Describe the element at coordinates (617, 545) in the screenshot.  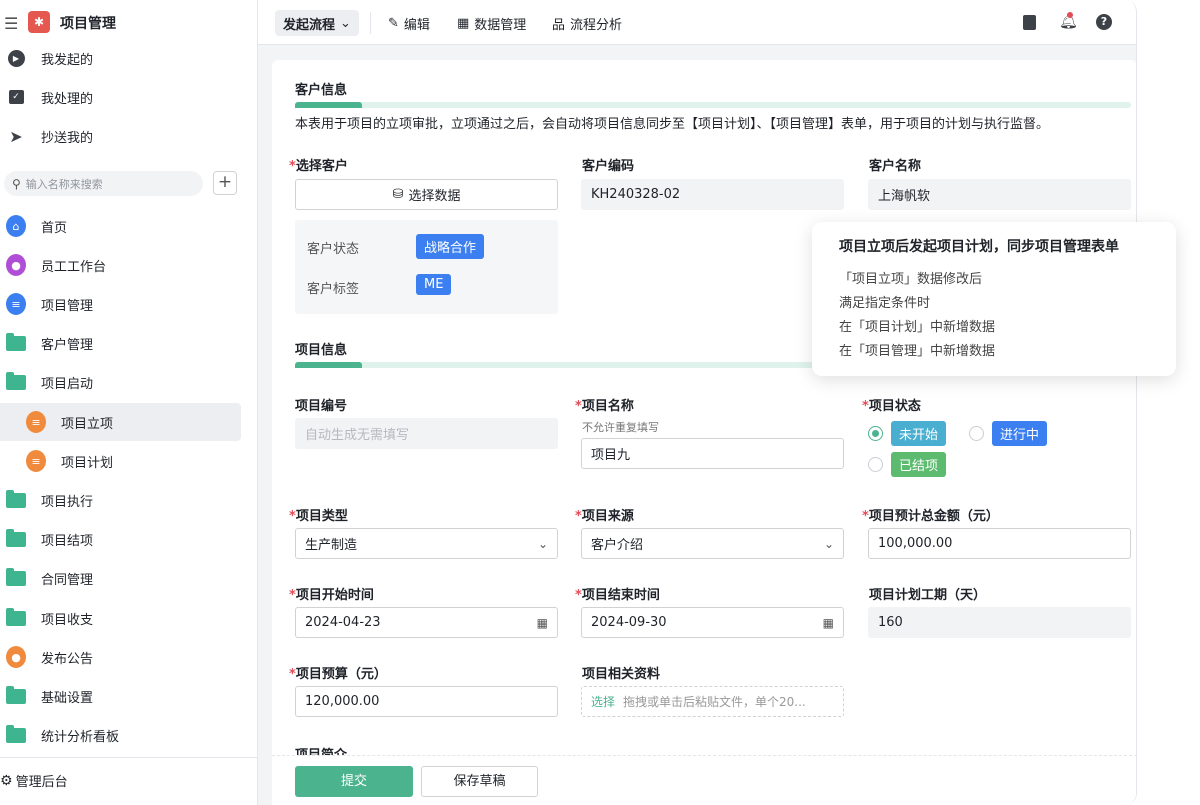
I see `value: 客户介绍` at that location.